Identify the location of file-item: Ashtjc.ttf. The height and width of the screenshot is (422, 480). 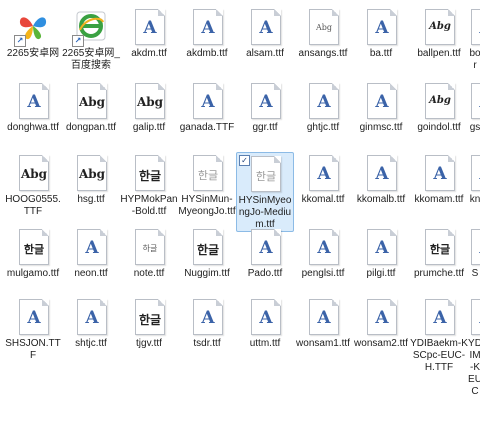
(91, 323).